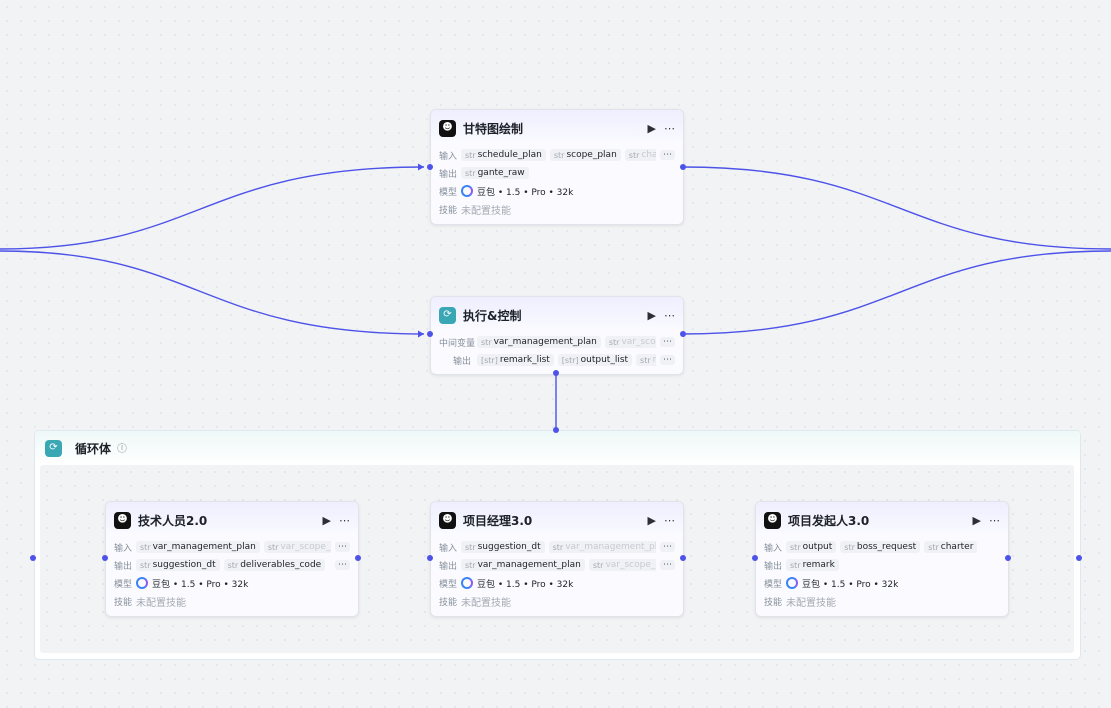 This screenshot has width=1111, height=708. What do you see at coordinates (105, 558) in the screenshot?
I see `tech-input-port` at bounding box center [105, 558].